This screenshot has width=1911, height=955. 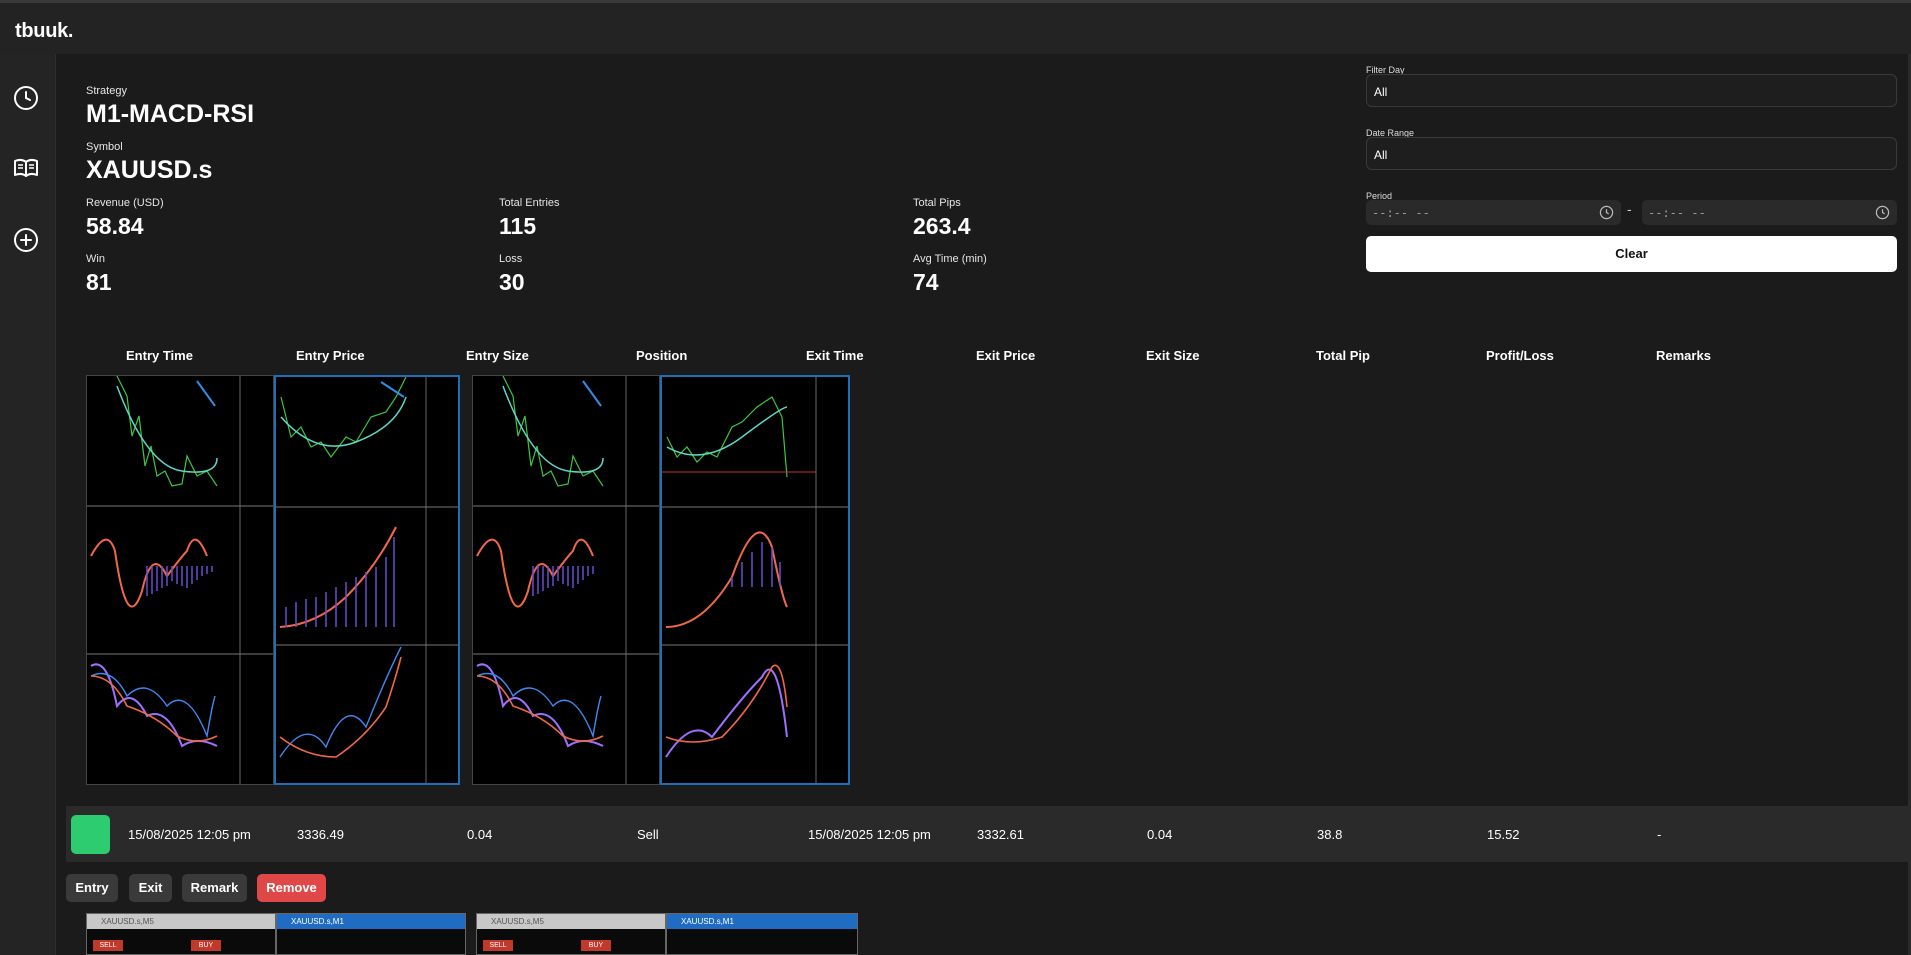 What do you see at coordinates (511, 259) in the screenshot?
I see `loss-label: Loss` at bounding box center [511, 259].